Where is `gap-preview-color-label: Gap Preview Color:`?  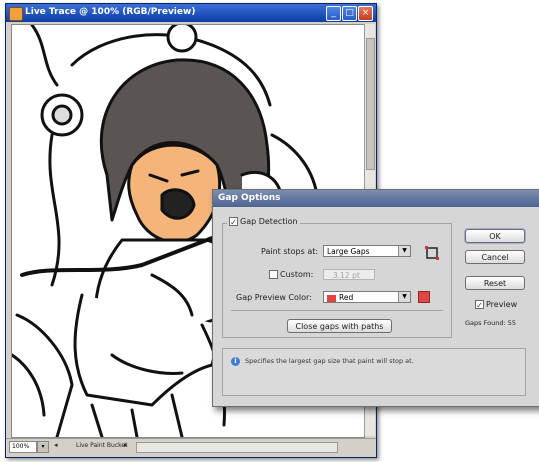
gap-preview-color-label: Gap Preview Color: is located at coordinates (274, 297).